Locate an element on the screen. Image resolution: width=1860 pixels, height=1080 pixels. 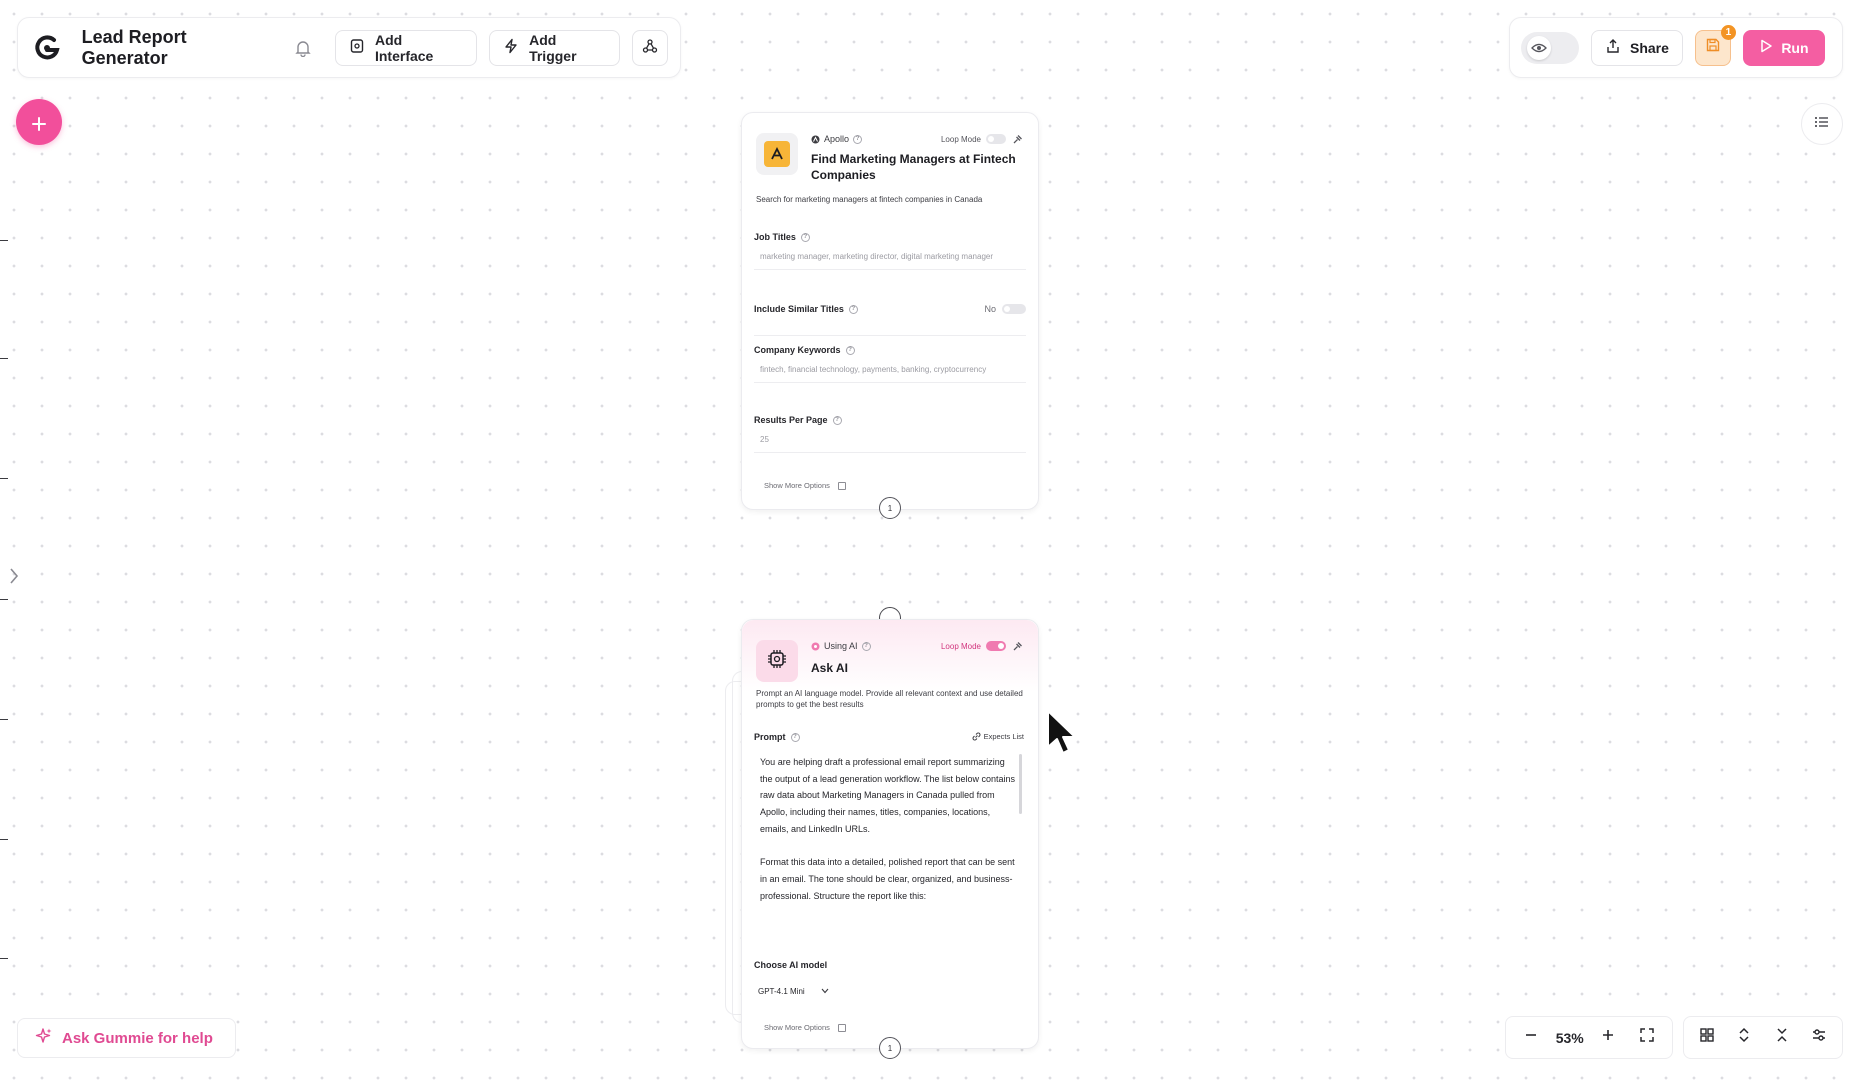
zoom-in-button is located at coordinates (1608, 1038).